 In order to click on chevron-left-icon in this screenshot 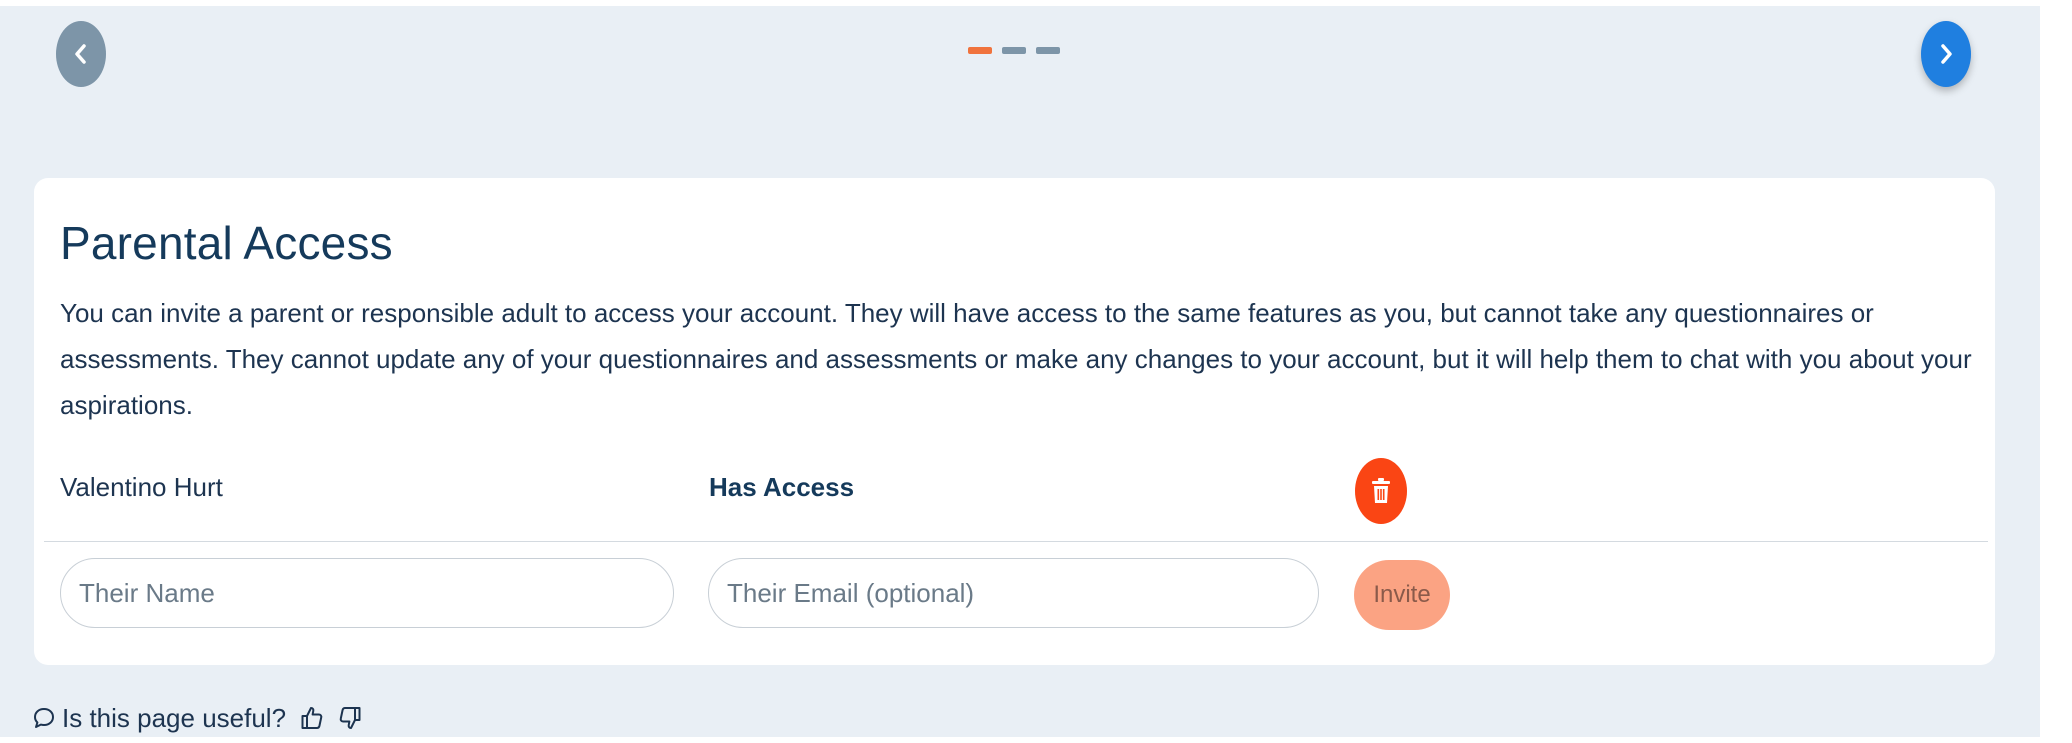, I will do `click(80, 54)`.